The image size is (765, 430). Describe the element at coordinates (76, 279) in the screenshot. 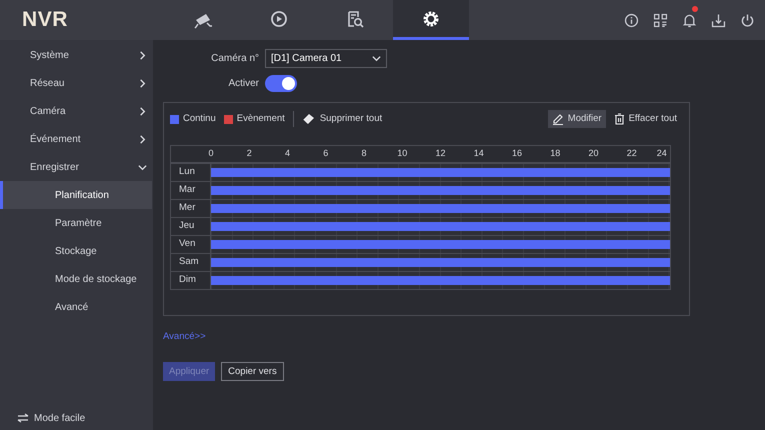

I see `sidebar-item: Mode de stockage` at that location.